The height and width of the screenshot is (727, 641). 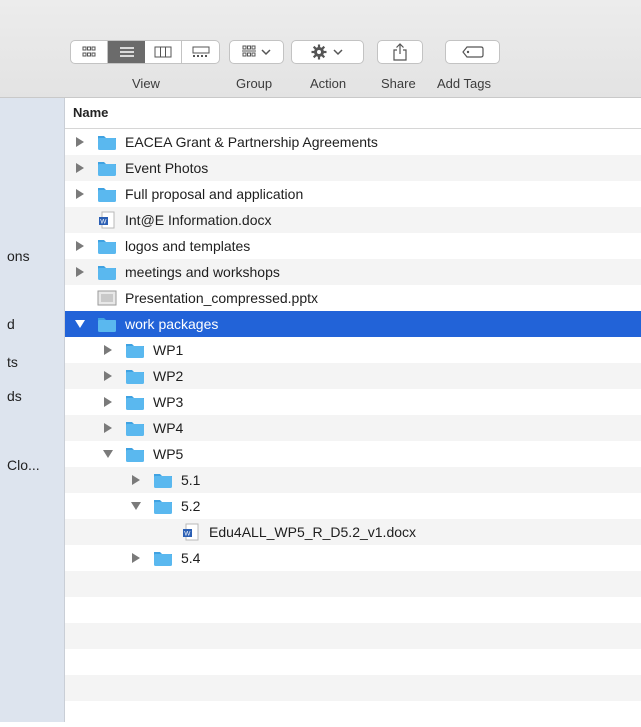 I want to click on finder-toolbar: View Group Action Share Add Tags, so click(x=320, y=49).